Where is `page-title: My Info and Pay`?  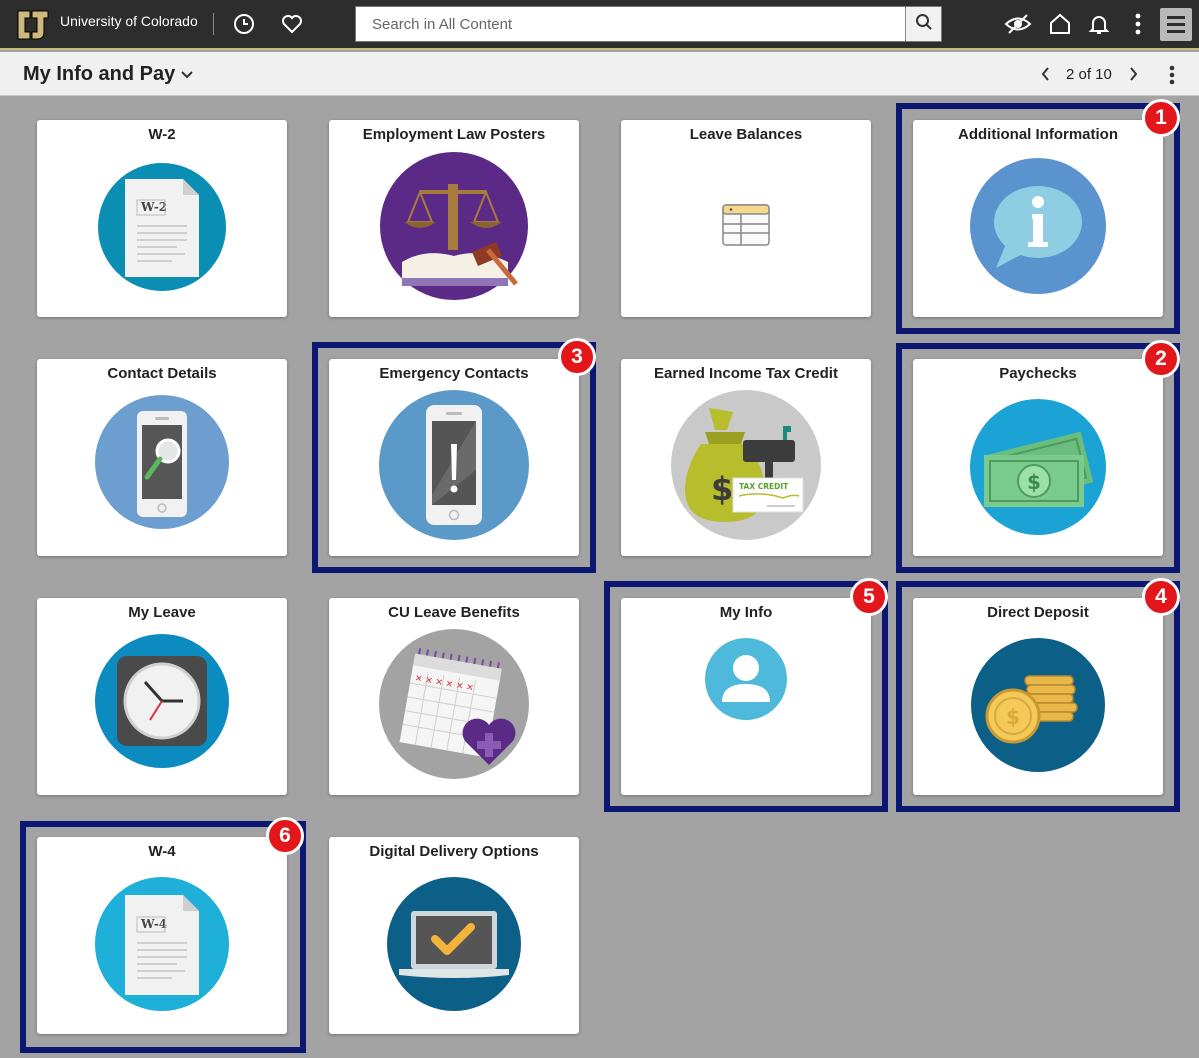 page-title: My Info and Pay is located at coordinates (99, 74).